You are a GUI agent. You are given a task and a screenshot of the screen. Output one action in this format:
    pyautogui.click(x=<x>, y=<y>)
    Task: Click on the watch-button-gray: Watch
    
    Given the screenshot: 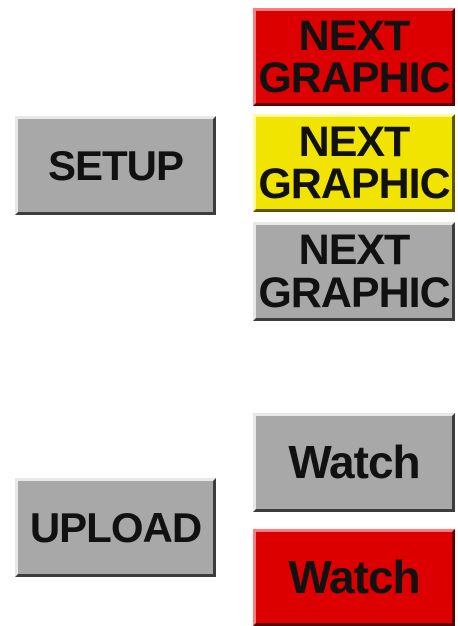 What is the action you would take?
    pyautogui.click(x=354, y=462)
    